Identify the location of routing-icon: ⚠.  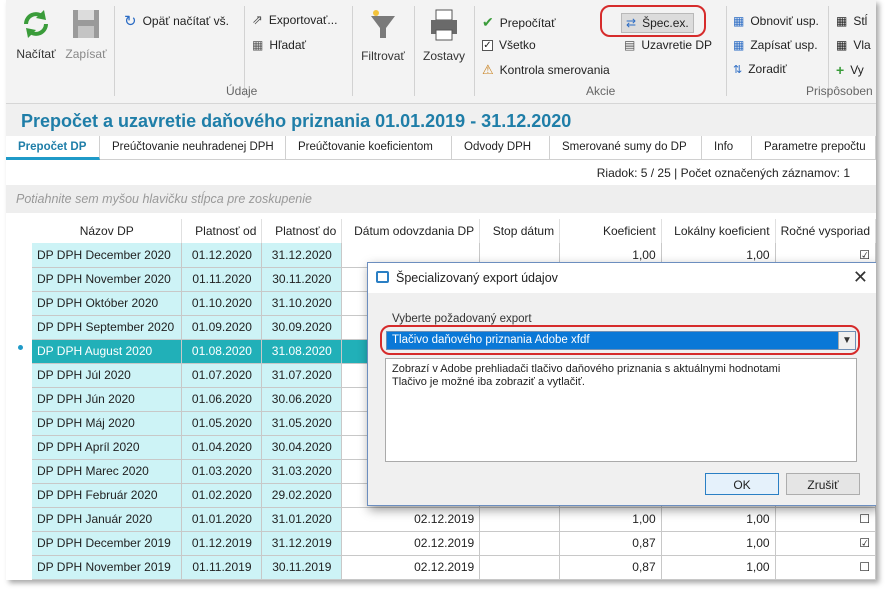
(488, 69).